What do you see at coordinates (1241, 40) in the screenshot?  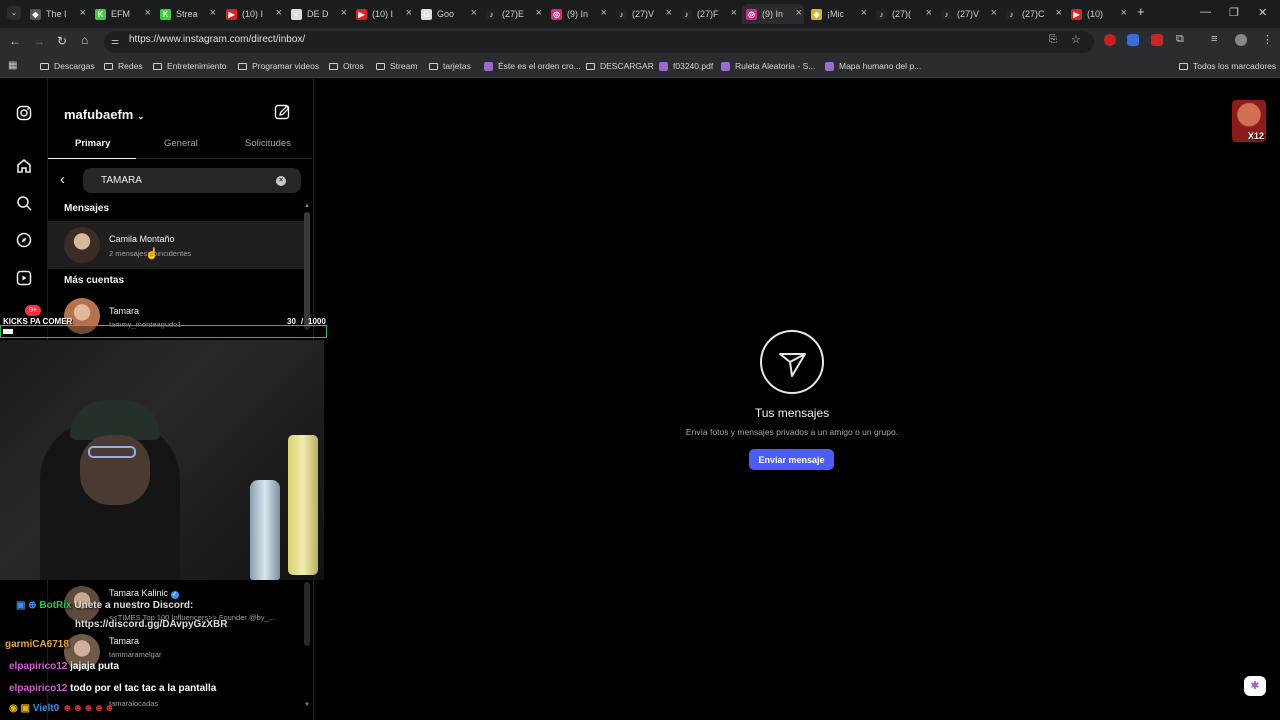 I see `profile-avatar` at bounding box center [1241, 40].